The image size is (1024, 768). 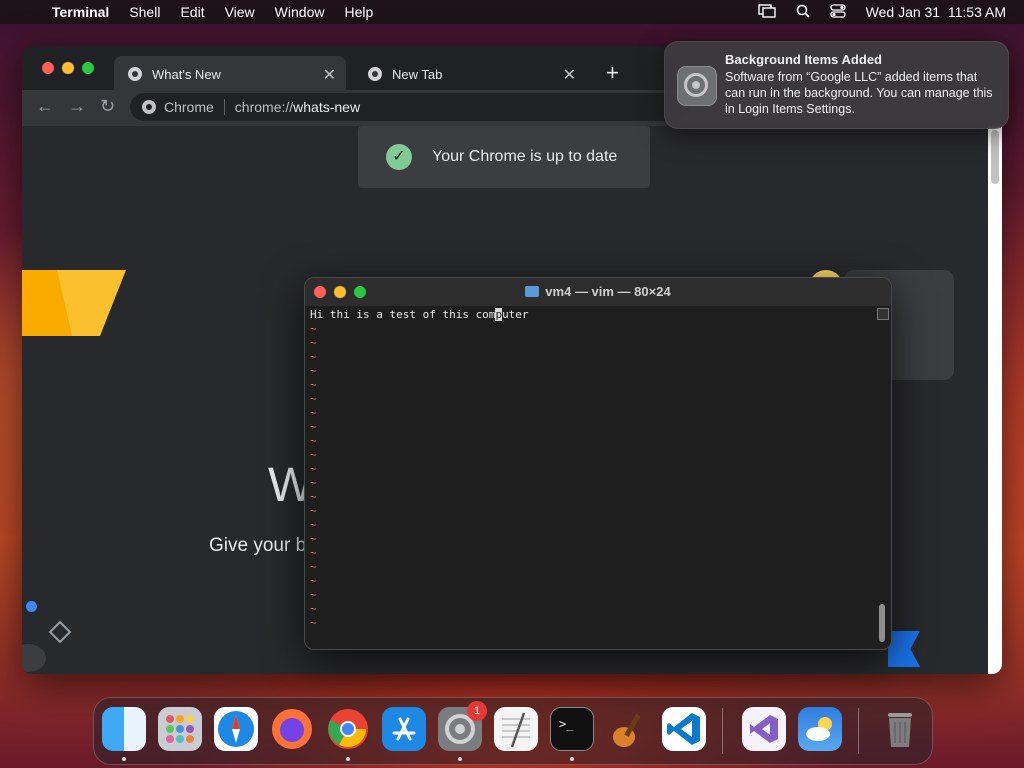 What do you see at coordinates (144, 12) in the screenshot?
I see `menu-shell: Shell` at bounding box center [144, 12].